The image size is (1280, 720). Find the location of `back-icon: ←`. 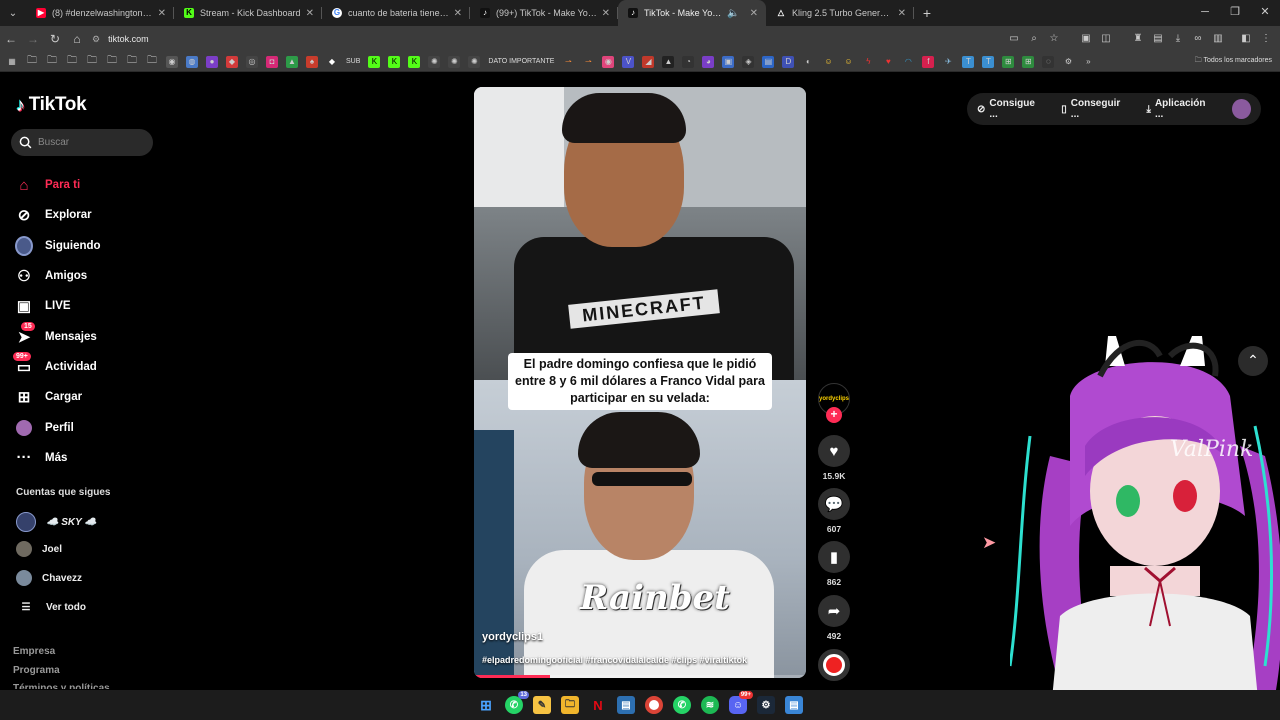

back-icon: ← is located at coordinates (11, 39).